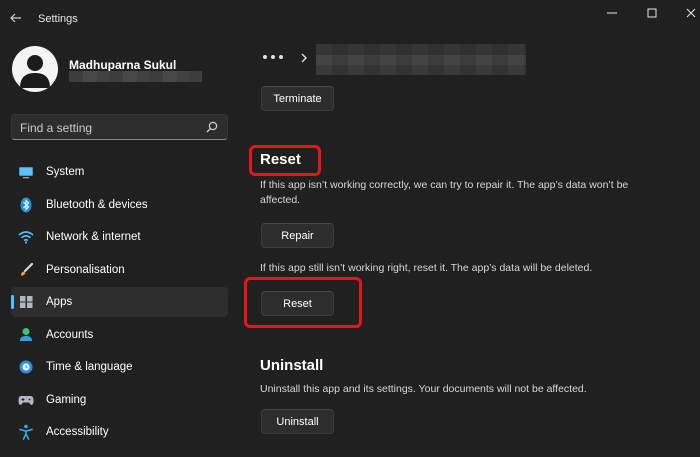 This screenshot has width=700, height=457. I want to click on user-name: Madhuparna Sukul, so click(123, 65).